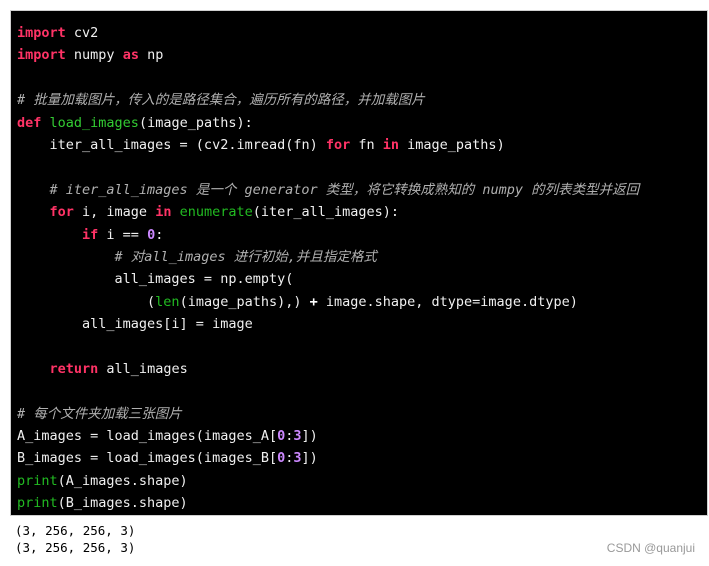  Describe the element at coordinates (362, 503) in the screenshot. I see `code-line: print(B_images.shape)` at that location.